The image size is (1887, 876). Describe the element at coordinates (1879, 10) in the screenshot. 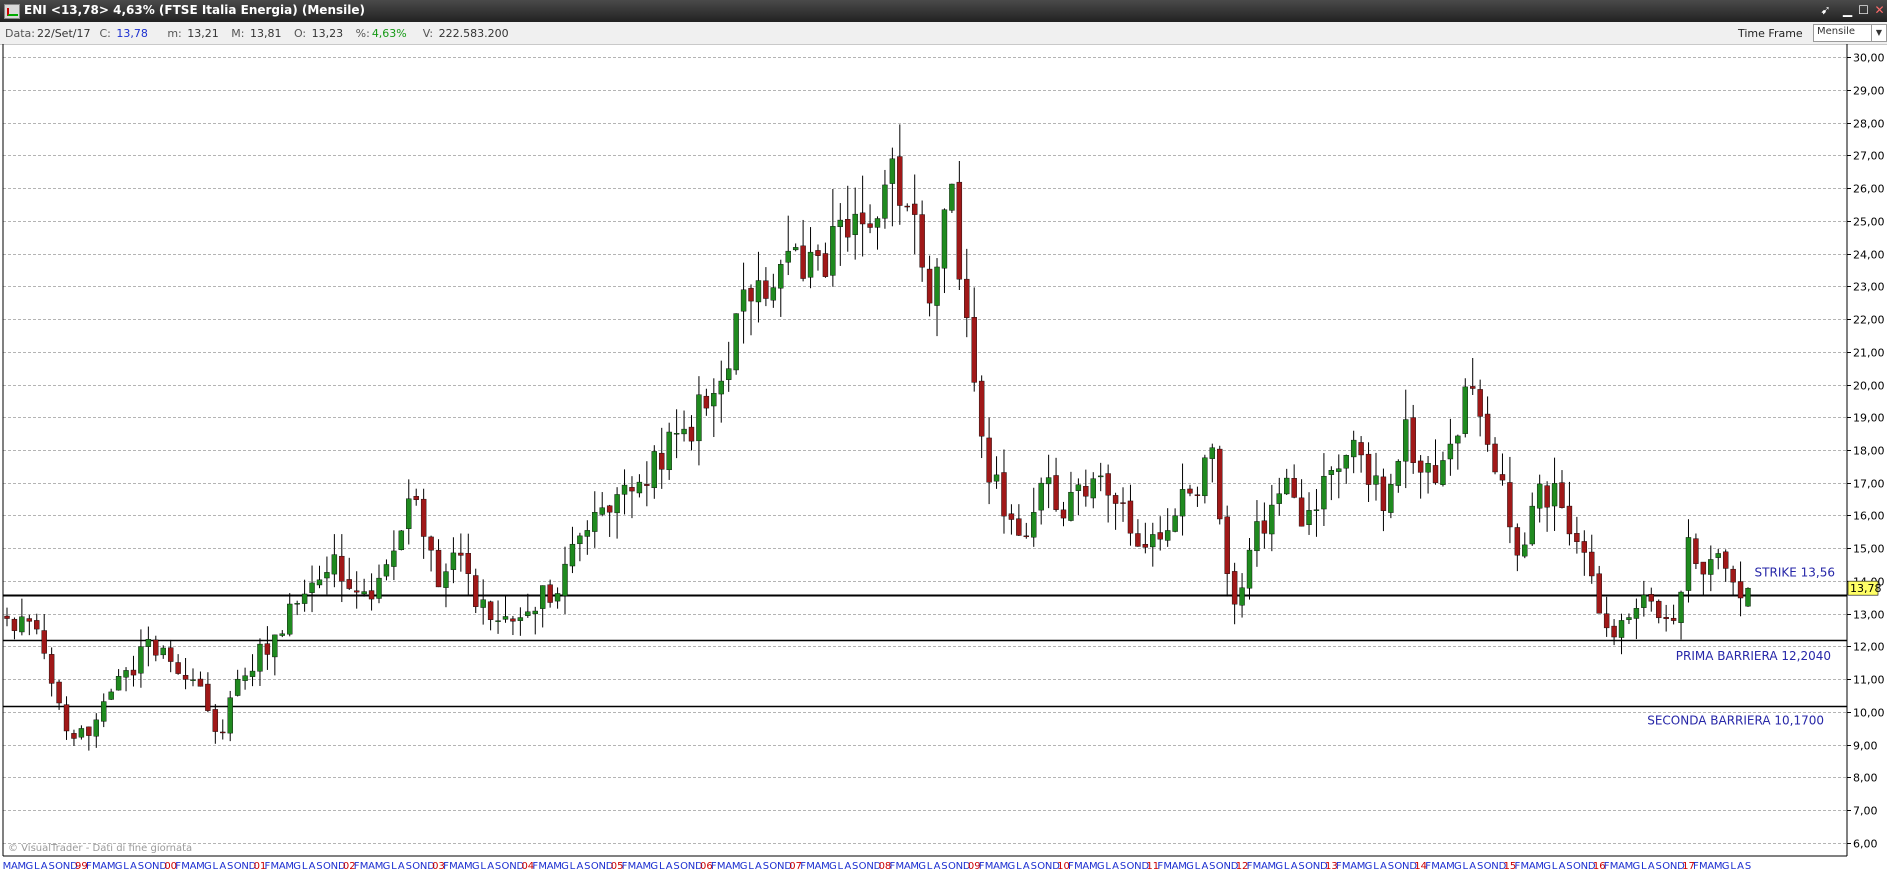

I see `close-icon: ✕` at that location.